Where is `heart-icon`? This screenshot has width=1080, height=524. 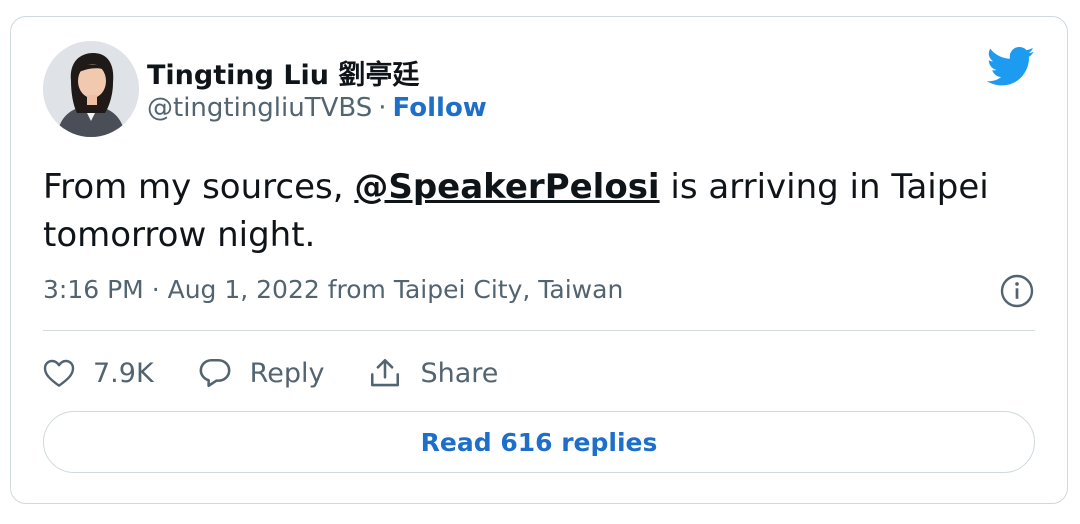
heart-icon is located at coordinates (59, 373).